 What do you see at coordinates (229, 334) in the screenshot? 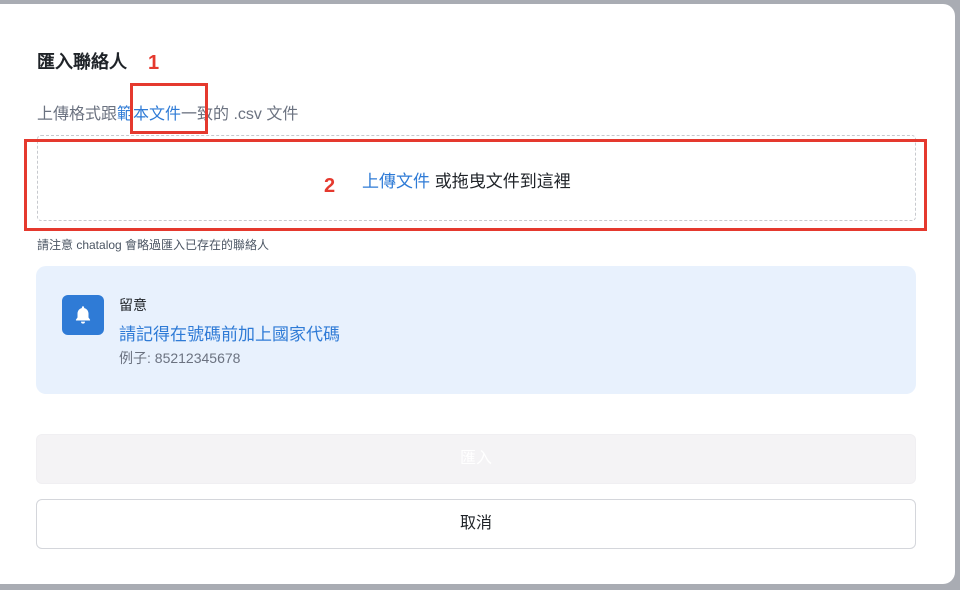
I see `callout-message: 請記得在號碼前加上國家代碼` at bounding box center [229, 334].